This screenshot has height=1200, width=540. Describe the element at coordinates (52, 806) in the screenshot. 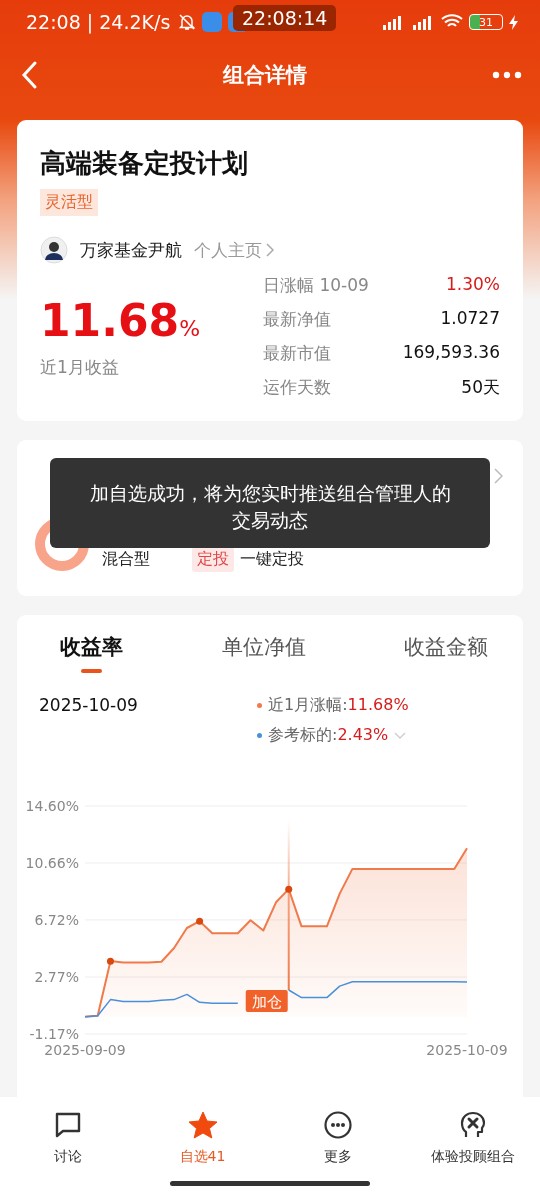

I see `y-axis-label: 14.60%` at that location.